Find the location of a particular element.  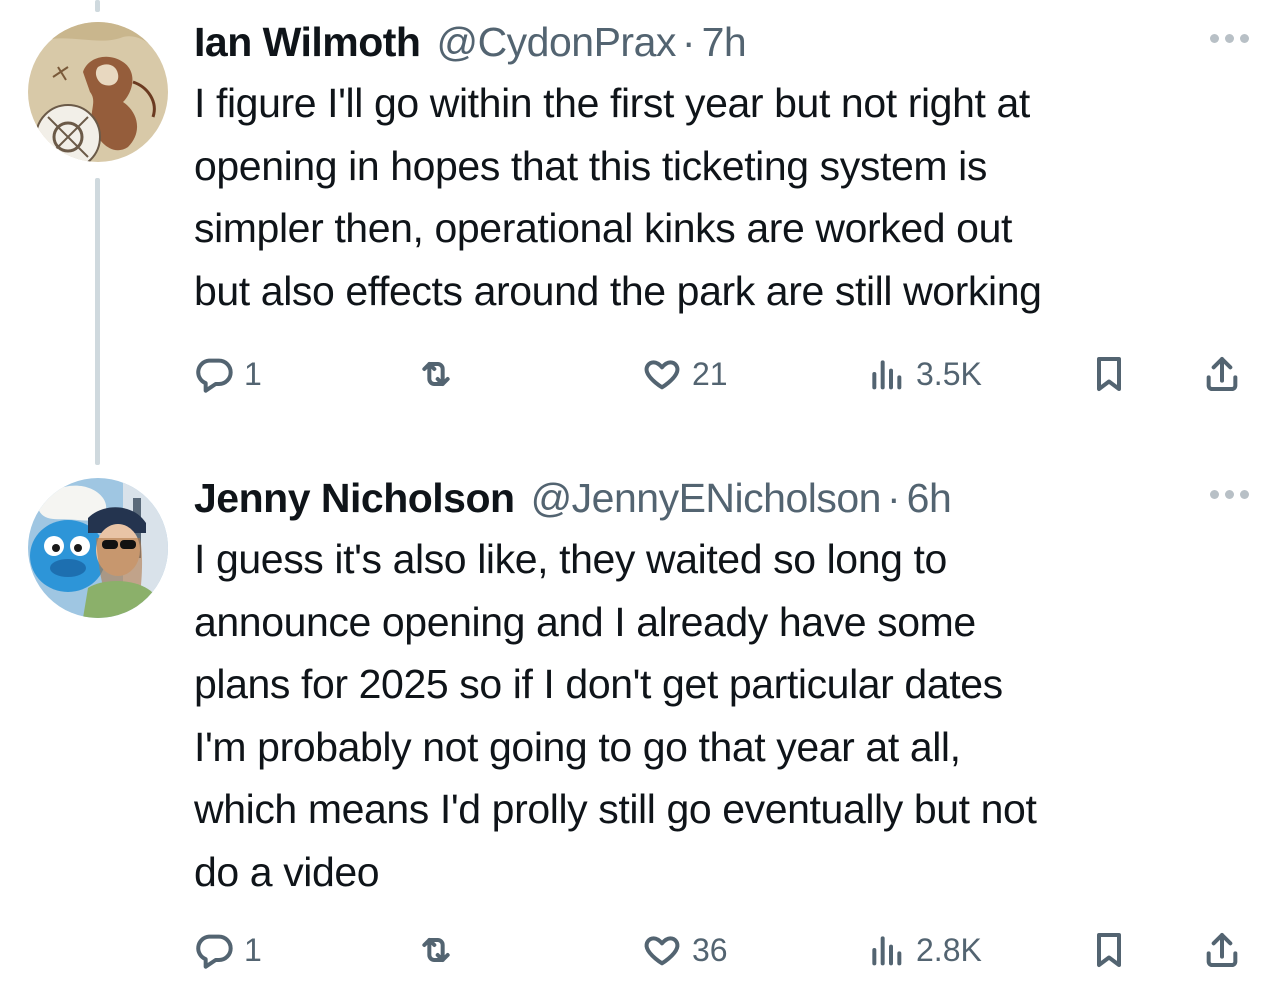

views-count: 2.8K is located at coordinates (949, 949).